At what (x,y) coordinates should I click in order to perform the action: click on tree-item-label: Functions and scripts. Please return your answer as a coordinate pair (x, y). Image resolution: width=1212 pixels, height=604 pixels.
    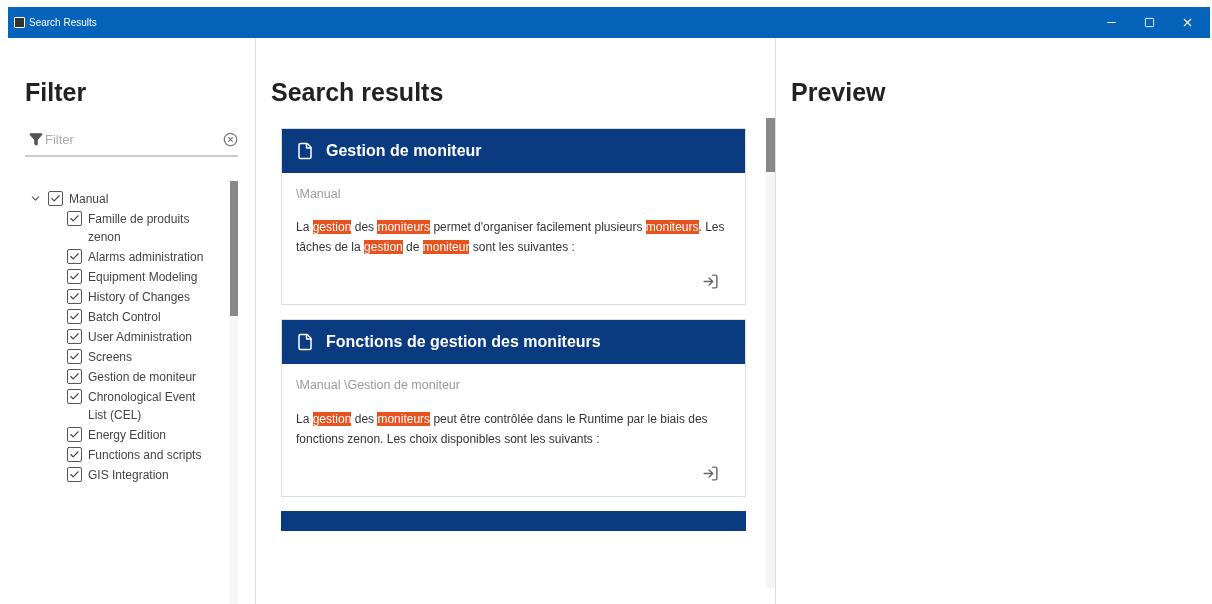
    Looking at the image, I should click on (152, 455).